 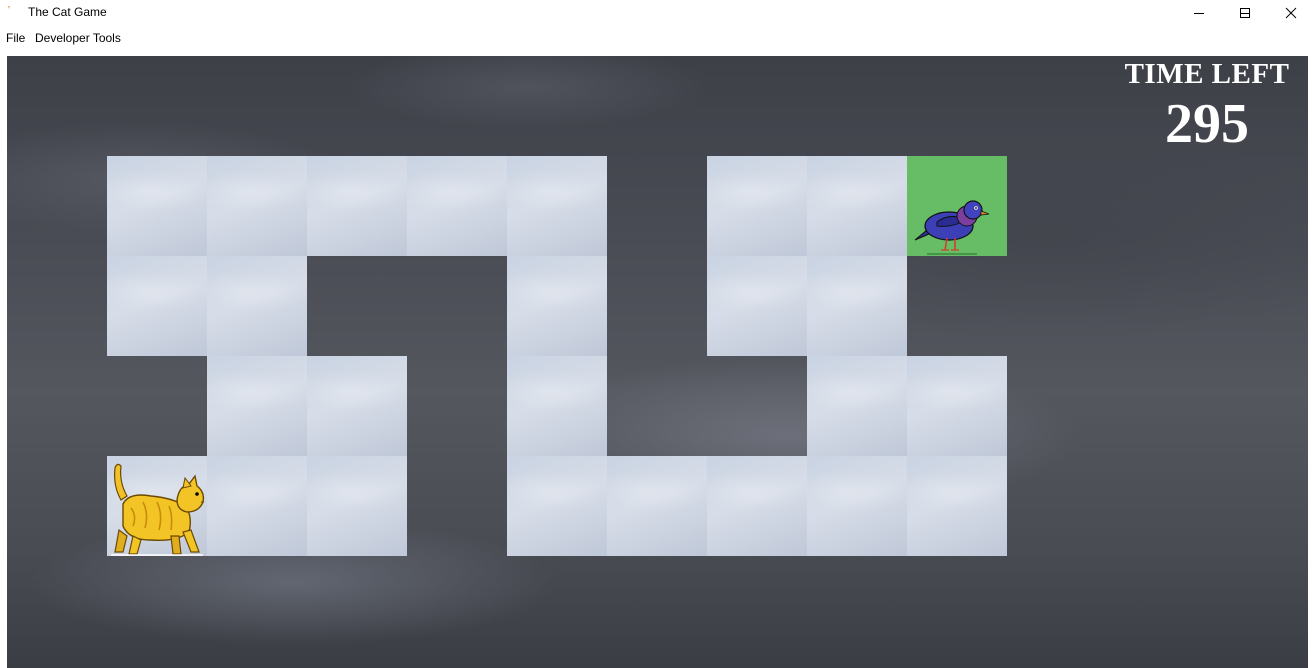 What do you see at coordinates (78, 38) in the screenshot?
I see `menu-developer-tools: Developer Tools` at bounding box center [78, 38].